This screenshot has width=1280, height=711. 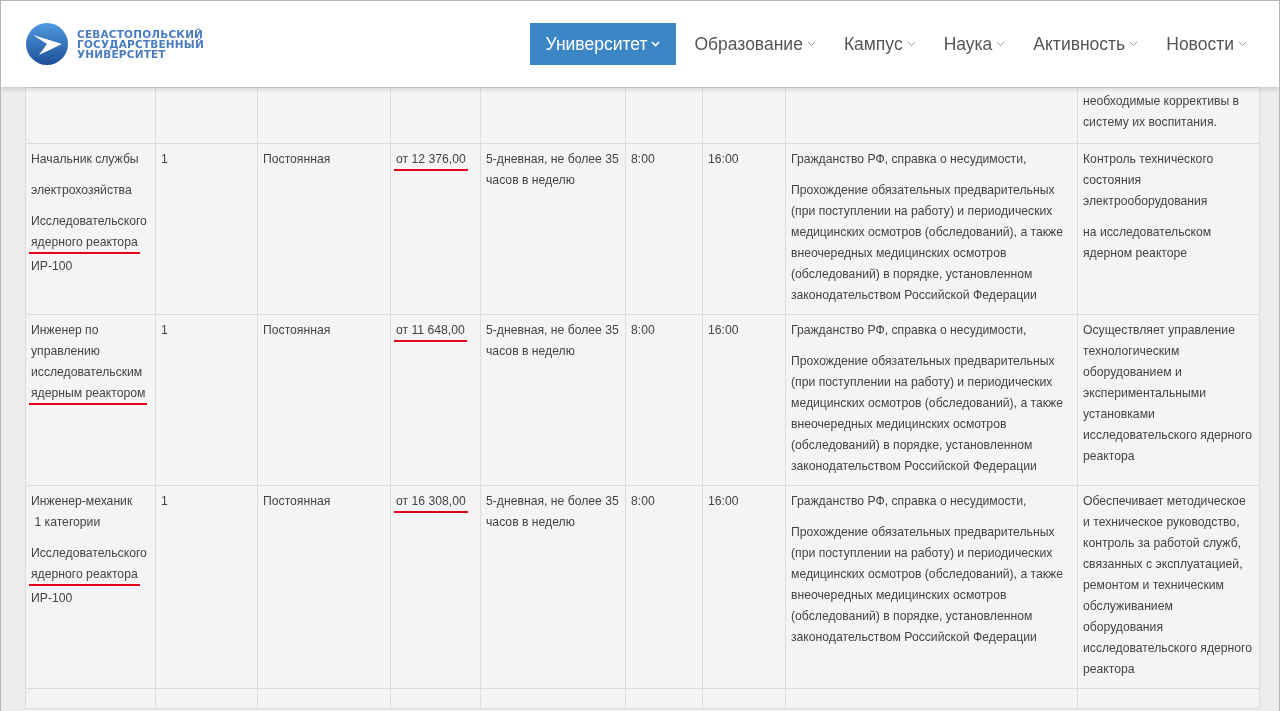 What do you see at coordinates (1162, 112) in the screenshot?
I see `cell-text: необходимые коррективы в систему их воспитания.` at bounding box center [1162, 112].